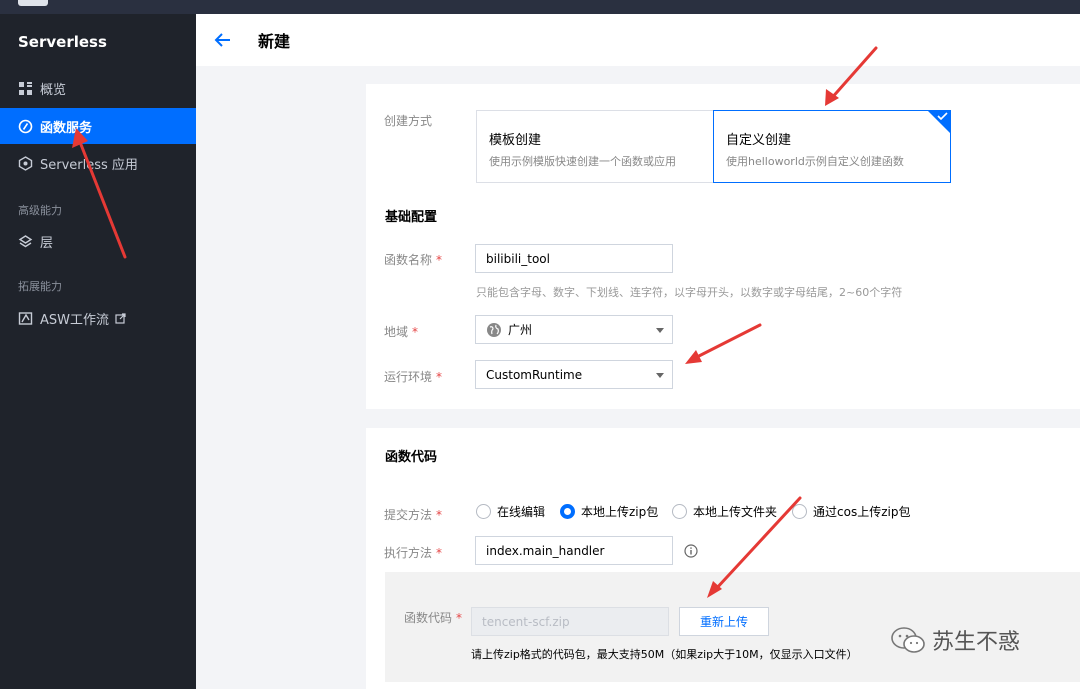 This screenshot has height=689, width=1080. I want to click on check-icon, so click(942, 116).